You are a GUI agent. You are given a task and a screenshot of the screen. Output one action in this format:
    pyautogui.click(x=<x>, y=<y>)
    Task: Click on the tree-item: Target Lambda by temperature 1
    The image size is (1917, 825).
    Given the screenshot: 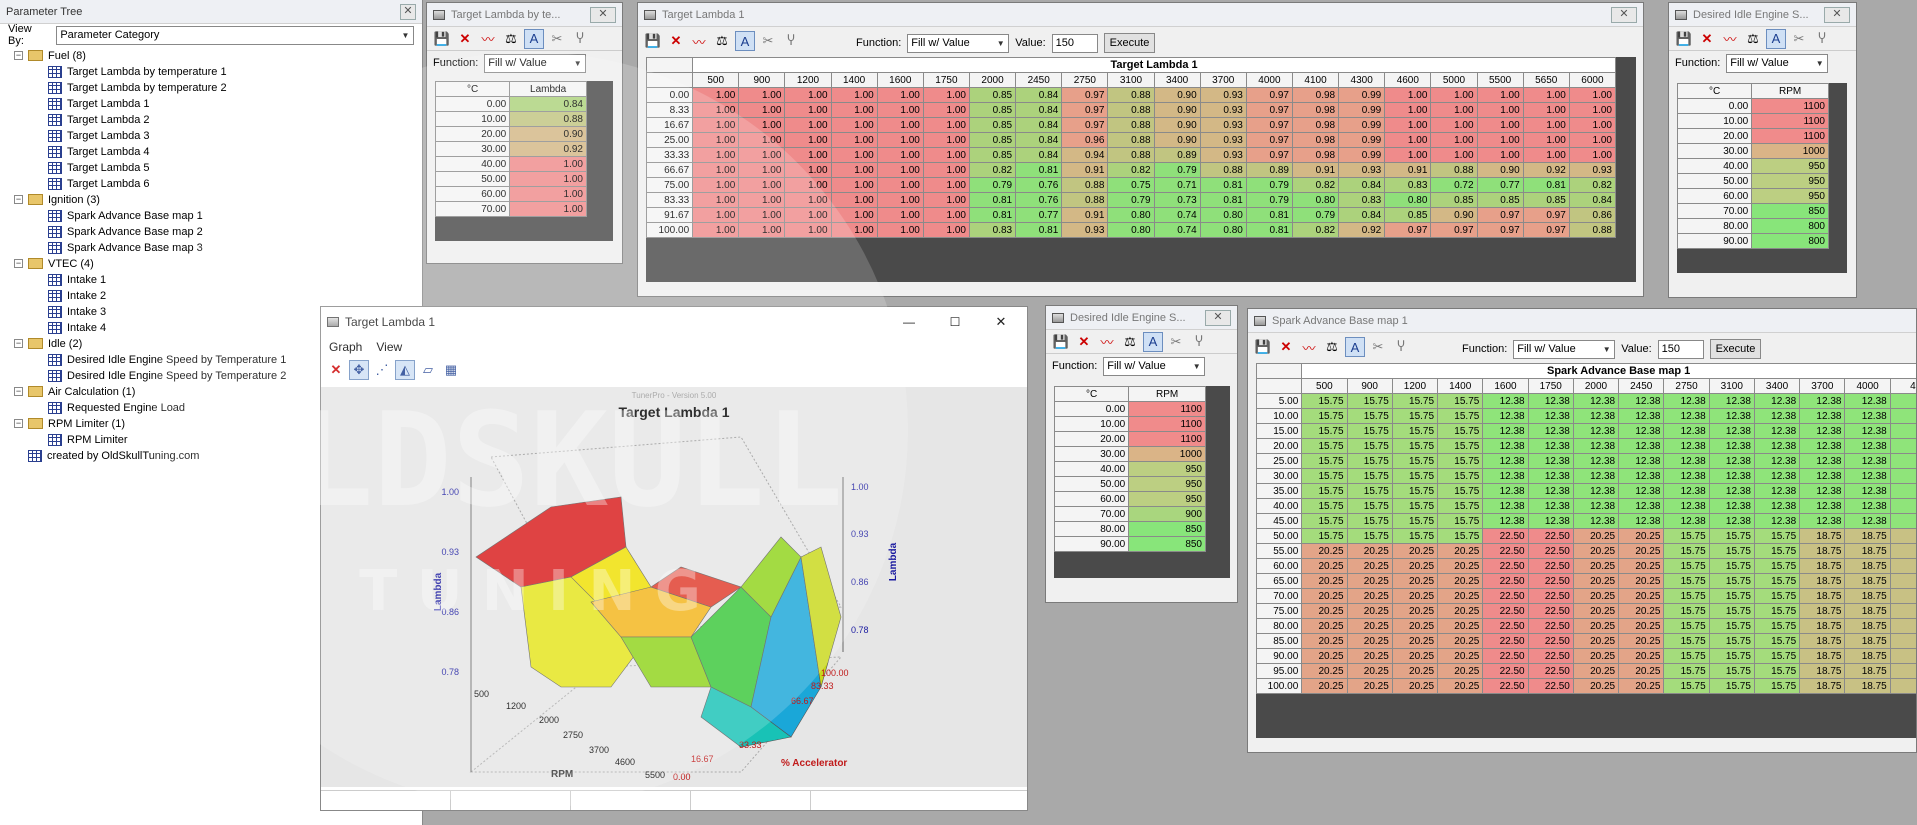 What is the action you would take?
    pyautogui.click(x=137, y=71)
    